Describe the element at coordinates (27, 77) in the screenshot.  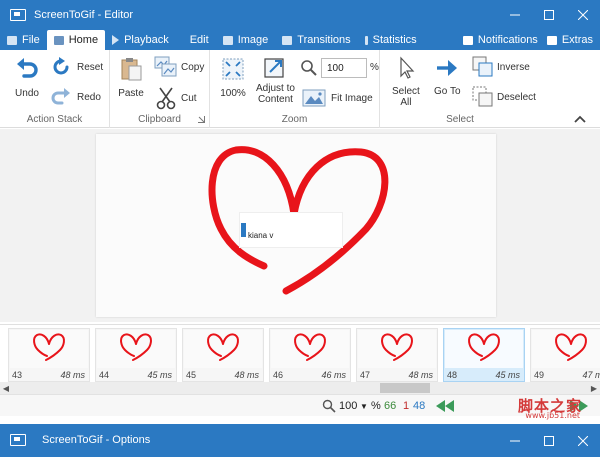
I see `undo-button: Undo` at that location.